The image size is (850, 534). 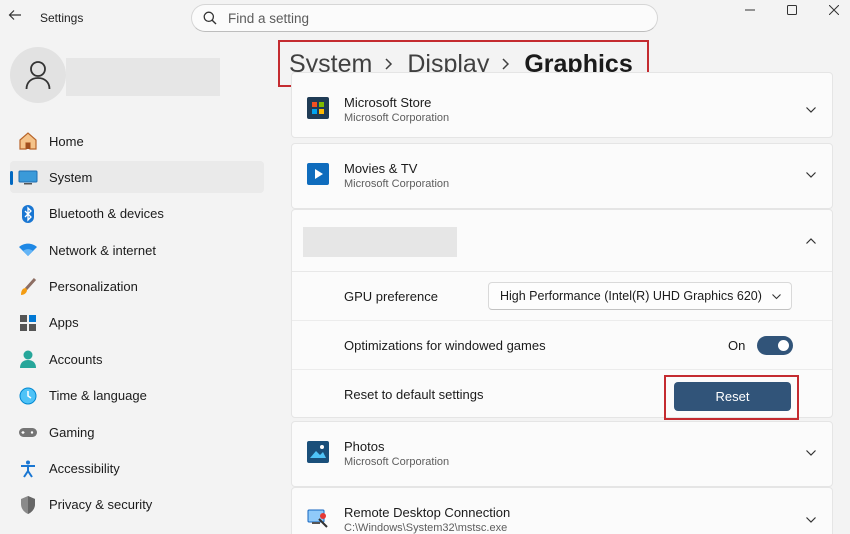 I want to click on toggle-state-text: On, so click(x=737, y=345).